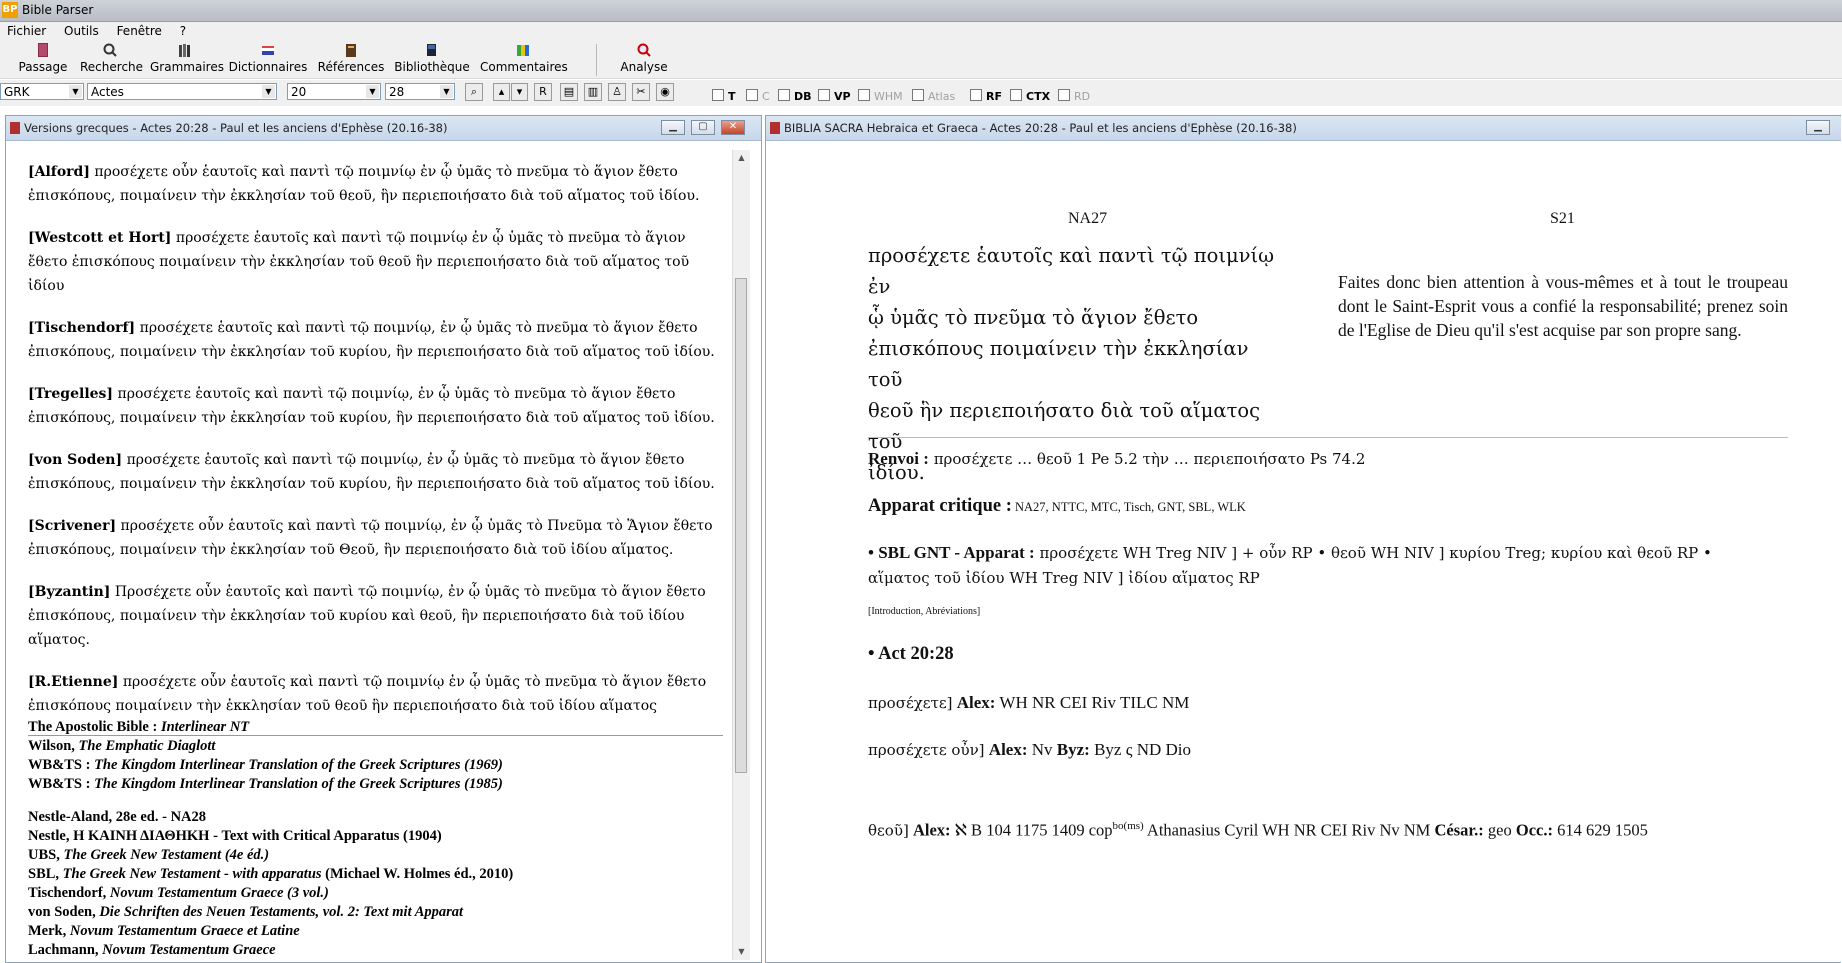 The height and width of the screenshot is (963, 1842). I want to click on search-icon: ⌕, so click(474, 91).